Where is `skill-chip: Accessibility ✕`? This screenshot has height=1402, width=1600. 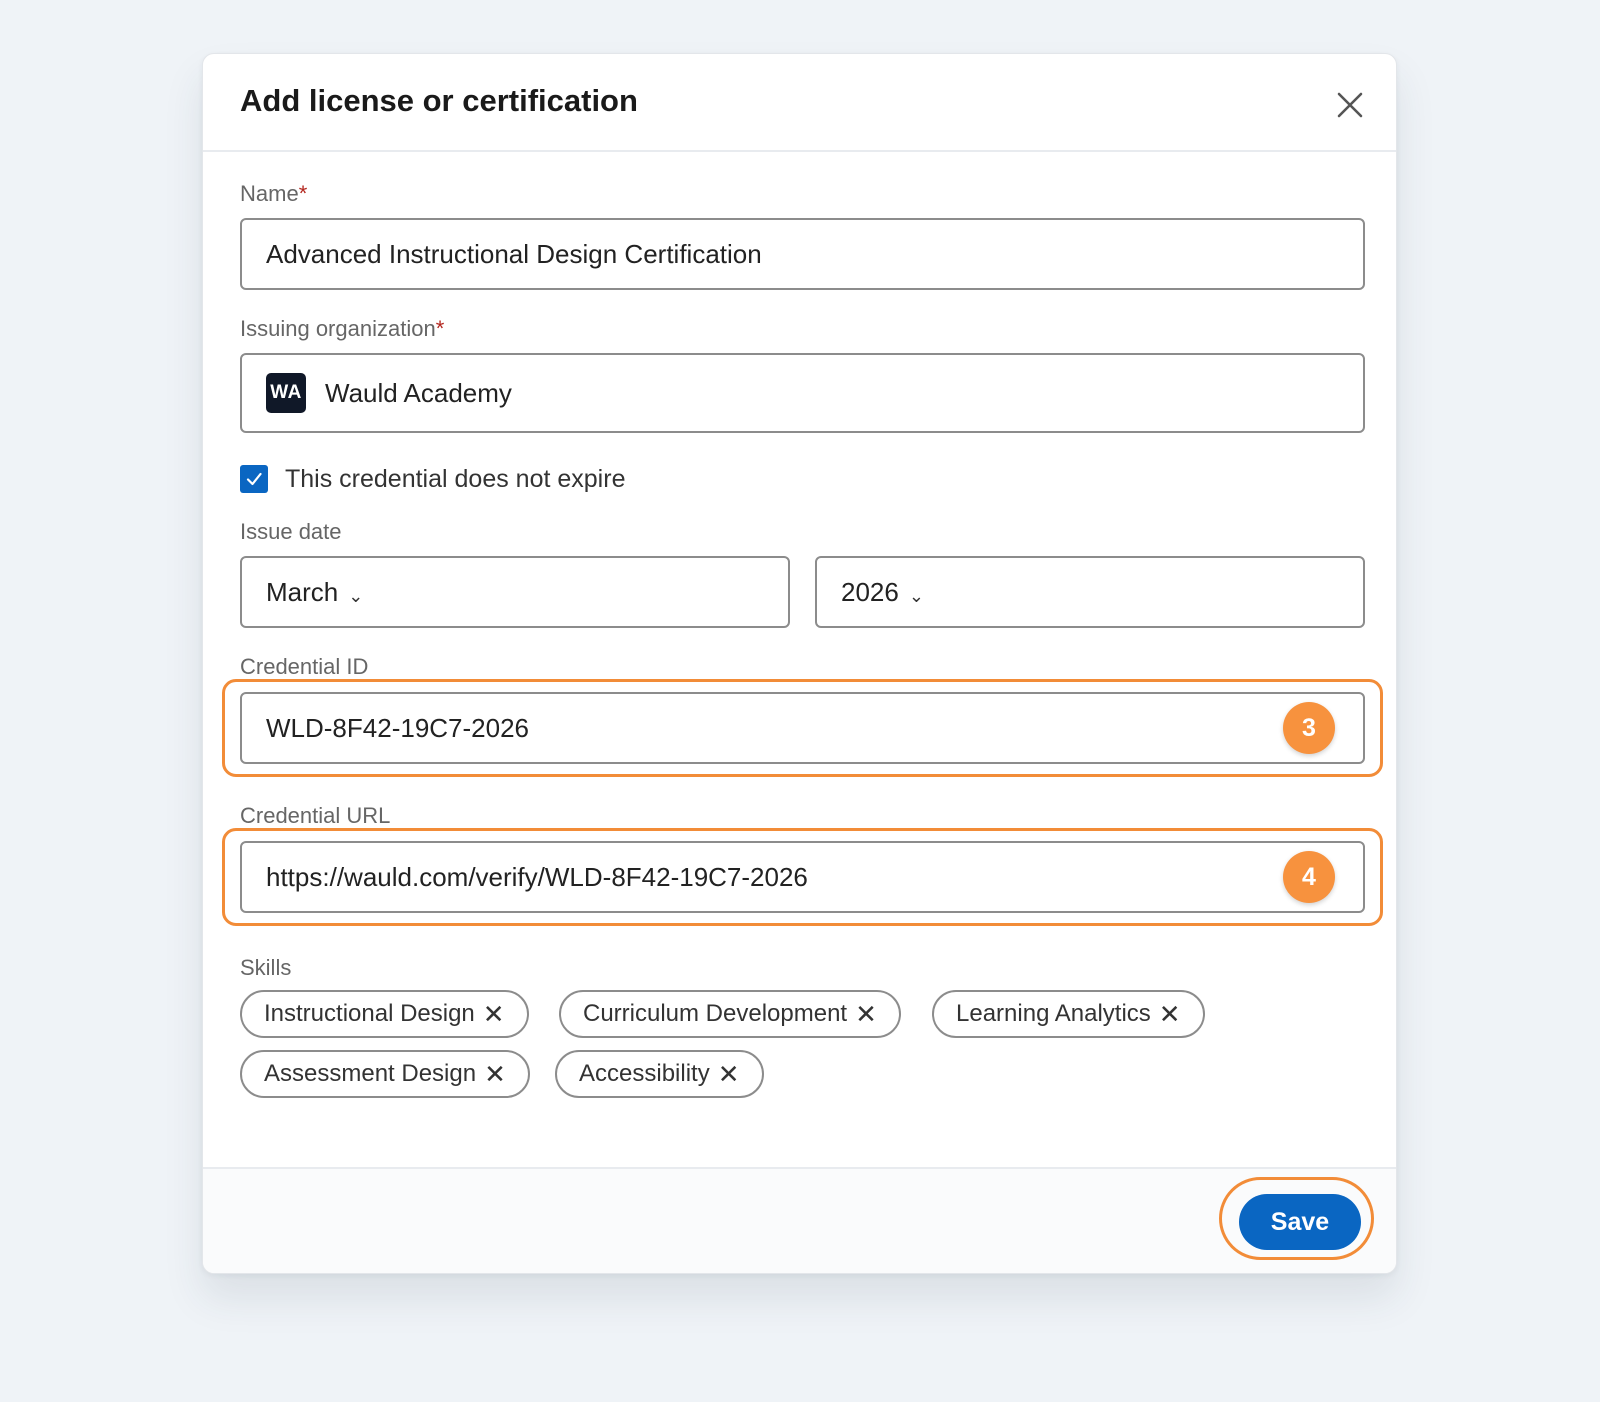
skill-chip: Accessibility ✕ is located at coordinates (659, 1074).